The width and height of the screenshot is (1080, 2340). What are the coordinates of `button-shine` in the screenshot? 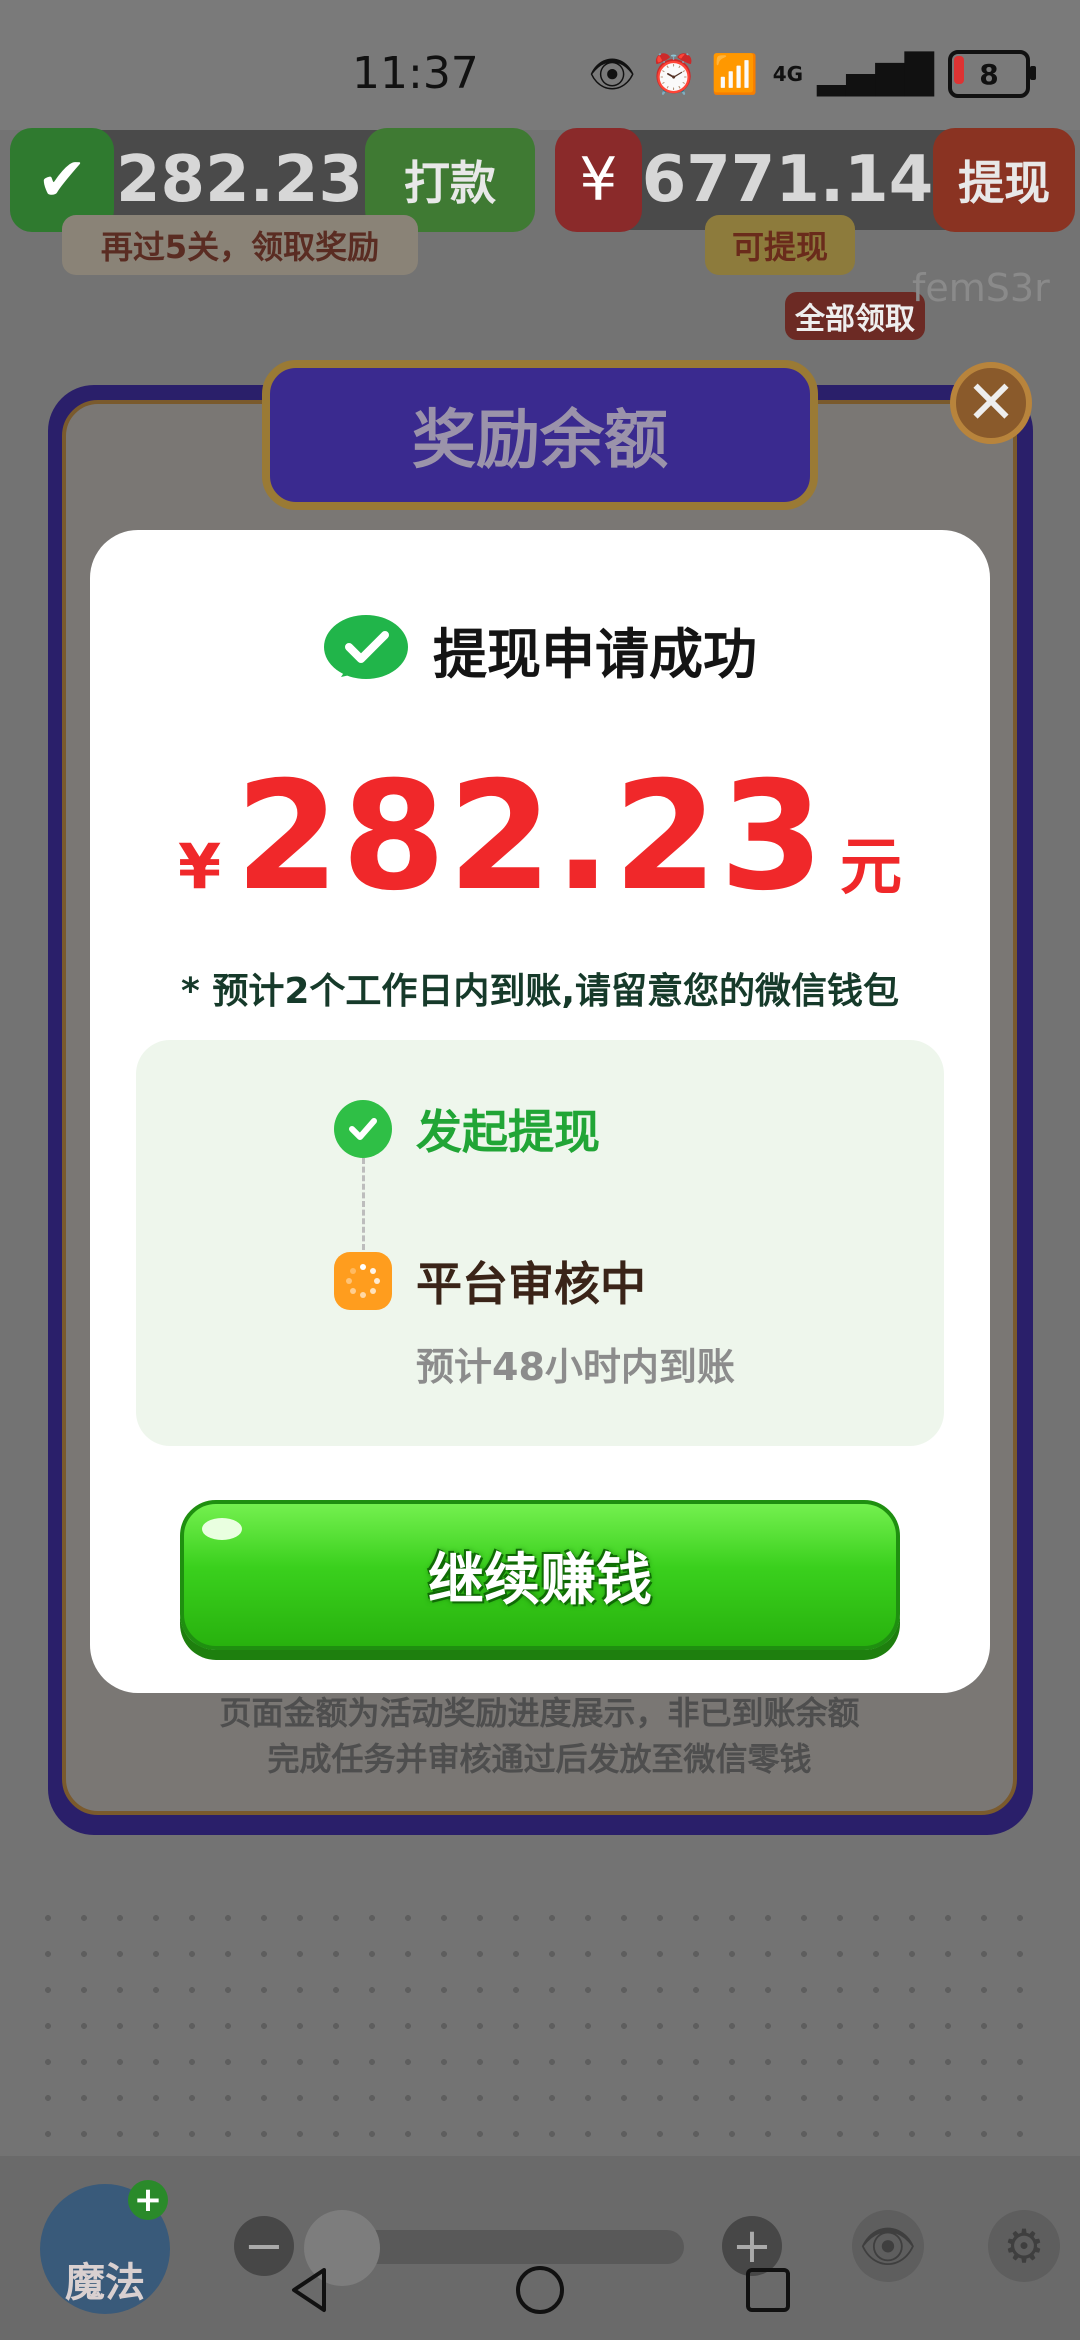 It's located at (222, 1529).